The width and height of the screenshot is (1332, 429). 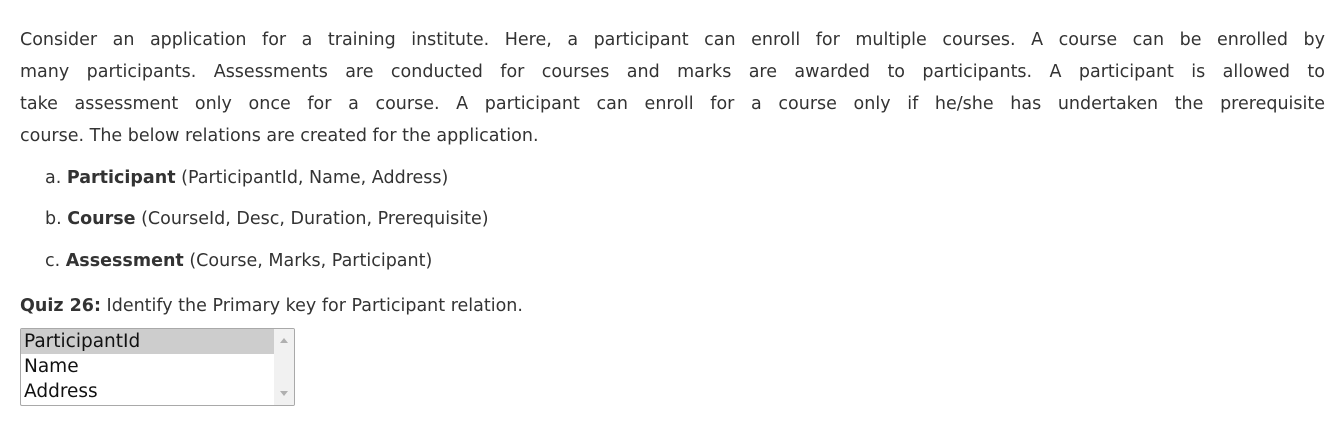 I want to click on relation-attributes: (Course, Marks, Participant), so click(x=311, y=261).